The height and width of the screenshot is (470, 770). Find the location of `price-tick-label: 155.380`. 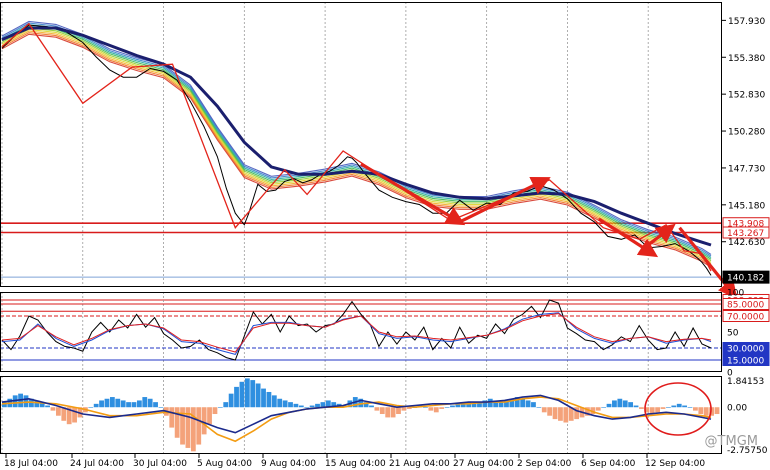

price-tick-label: 155.380 is located at coordinates (746, 59).